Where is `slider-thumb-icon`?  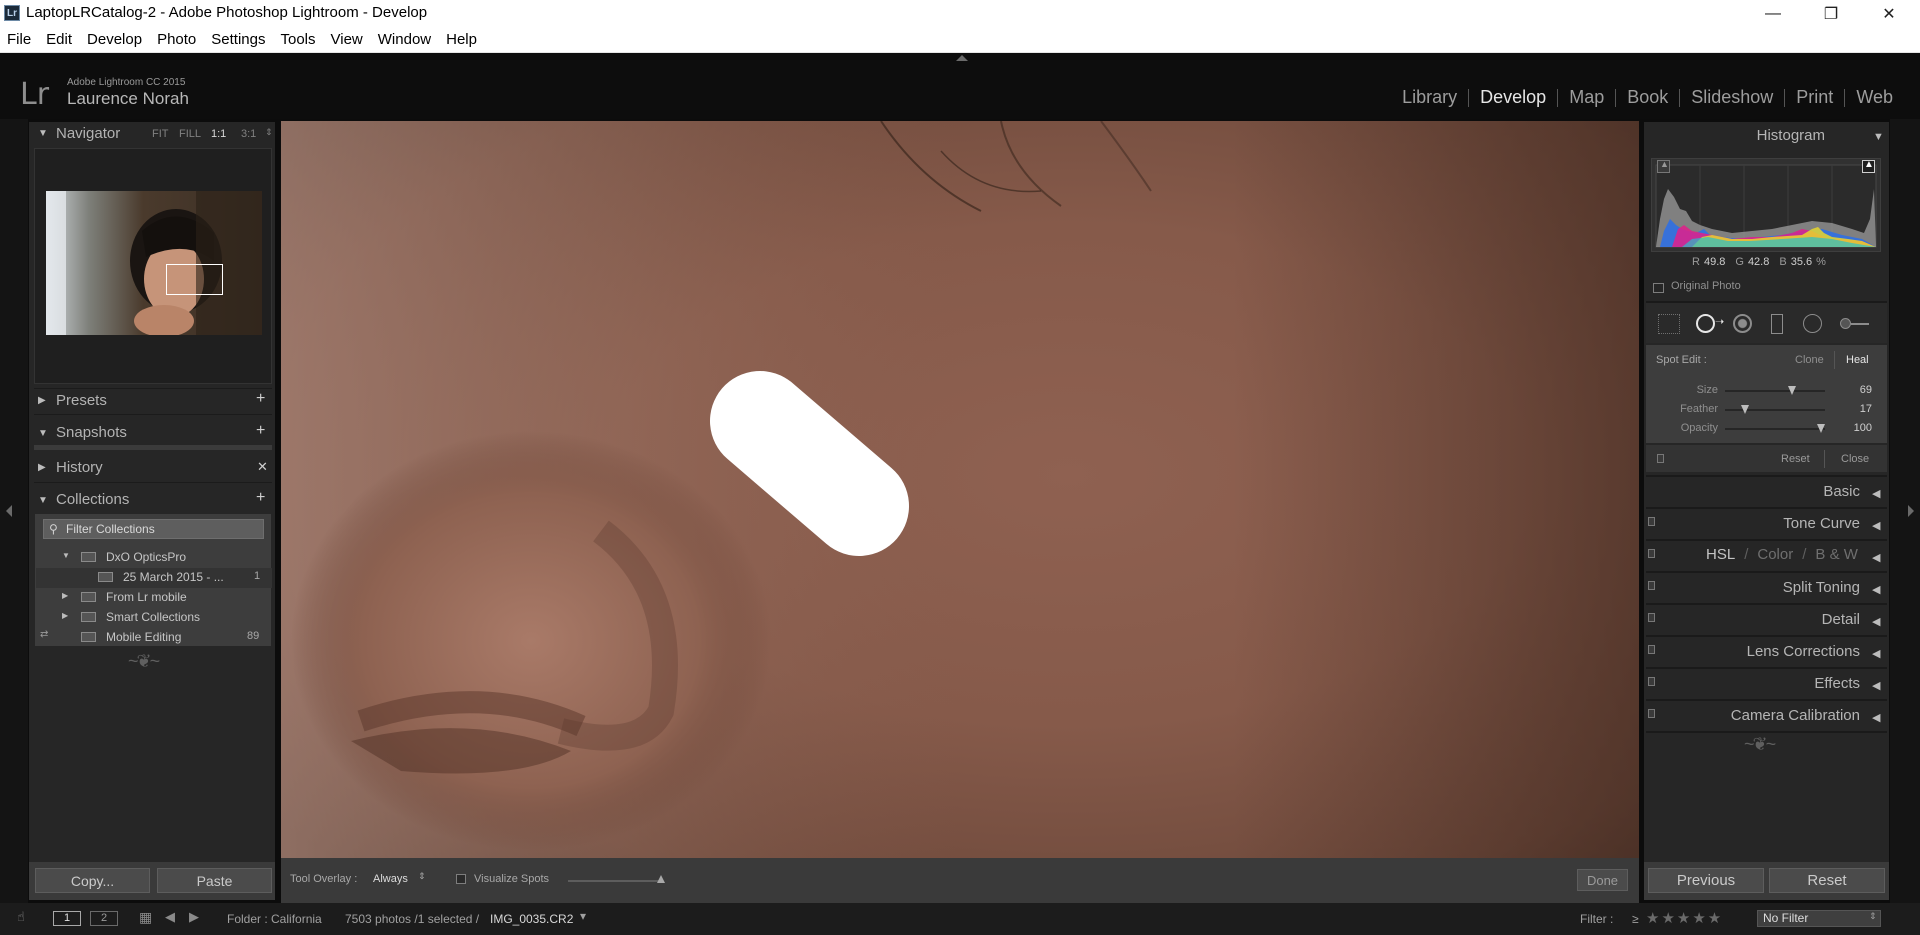 slider-thumb-icon is located at coordinates (661, 879).